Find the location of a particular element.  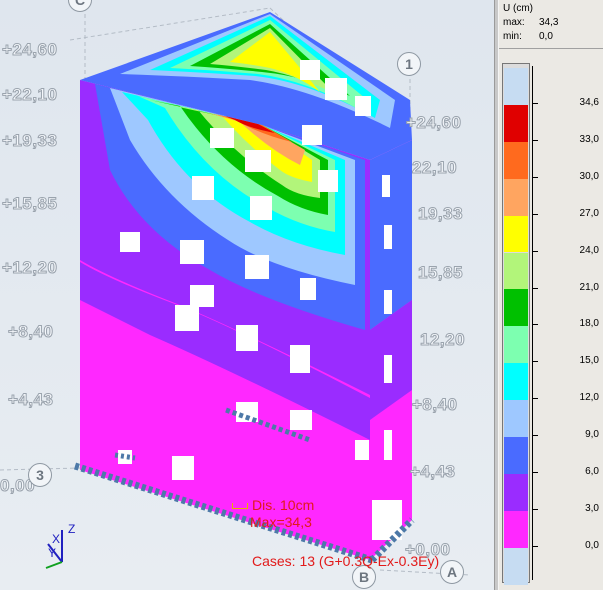

triad-z-label: Z is located at coordinates (72, 529).